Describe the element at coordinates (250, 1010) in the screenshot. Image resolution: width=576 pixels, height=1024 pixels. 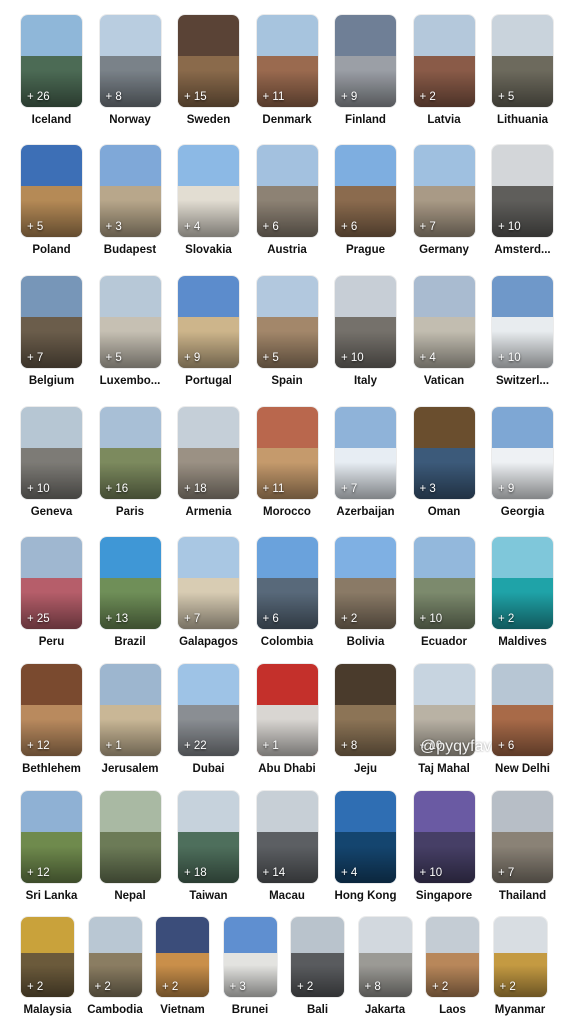
I see `album-label: Brunei` at that location.